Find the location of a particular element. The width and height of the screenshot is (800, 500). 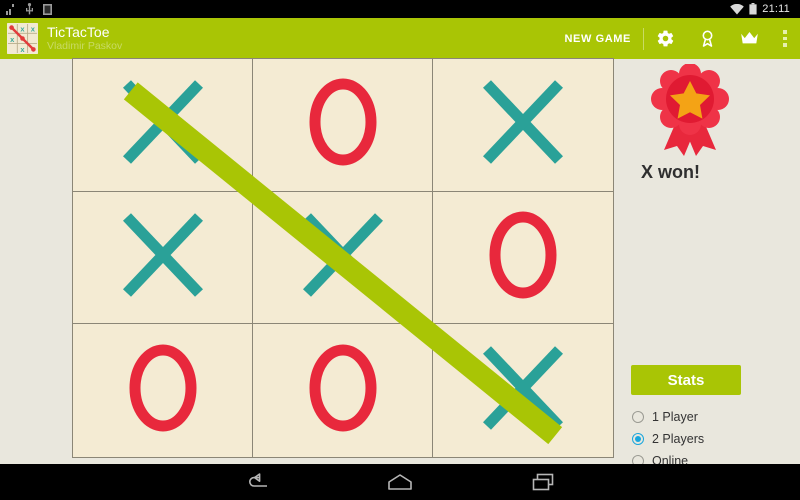

wifi-icon is located at coordinates (737, 8).